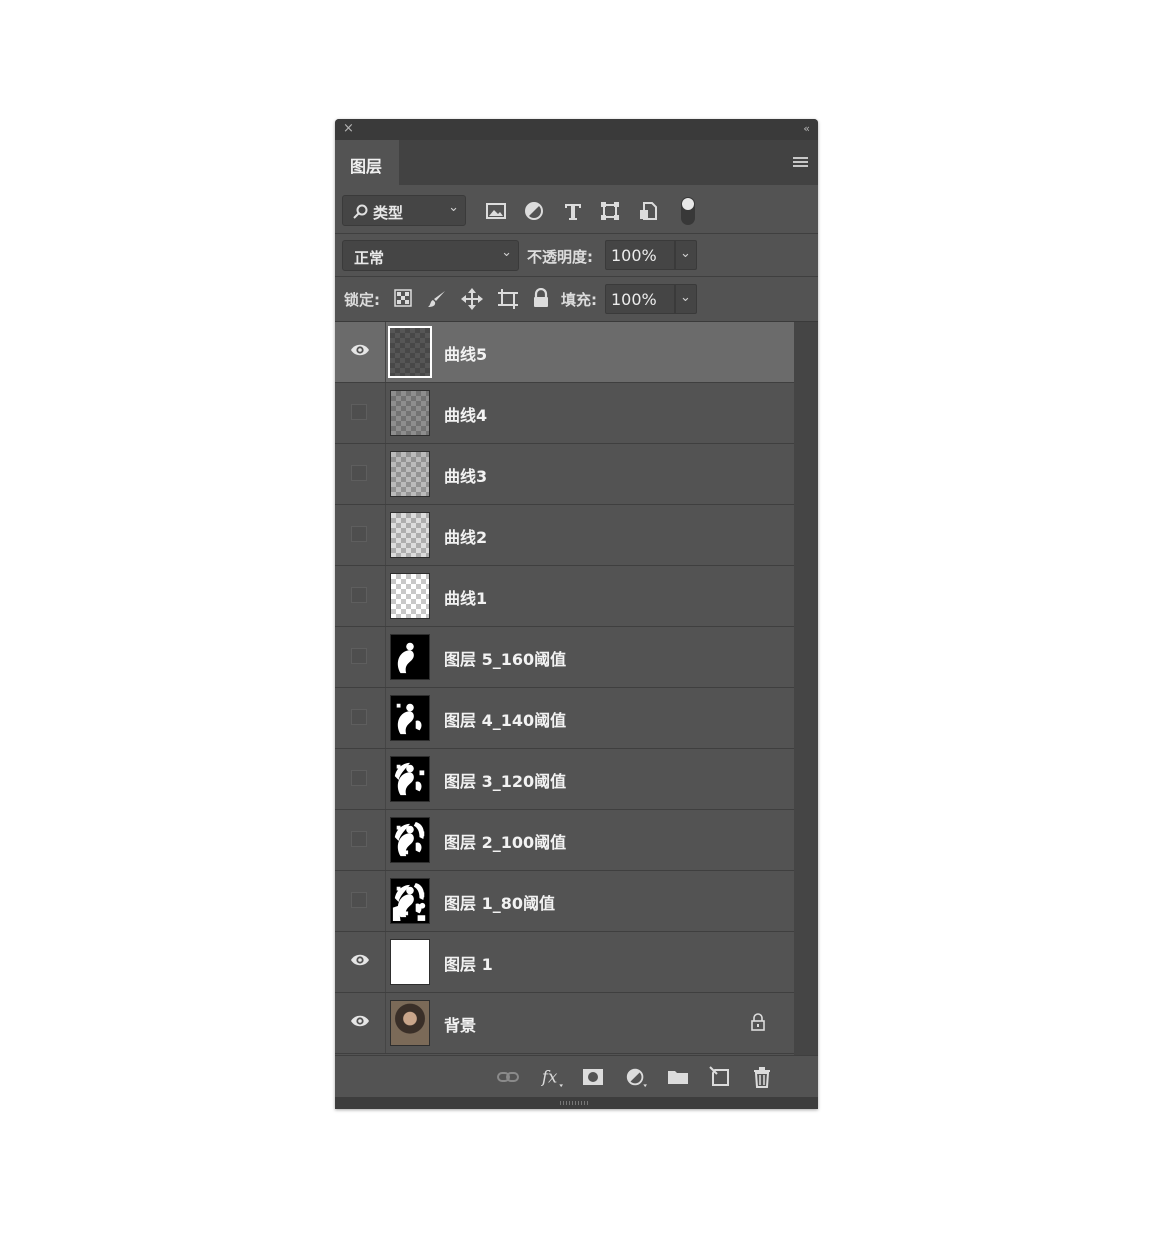 The height and width of the screenshot is (1233, 1152). What do you see at coordinates (369, 258) in the screenshot?
I see `blend-mode-label: 正常` at bounding box center [369, 258].